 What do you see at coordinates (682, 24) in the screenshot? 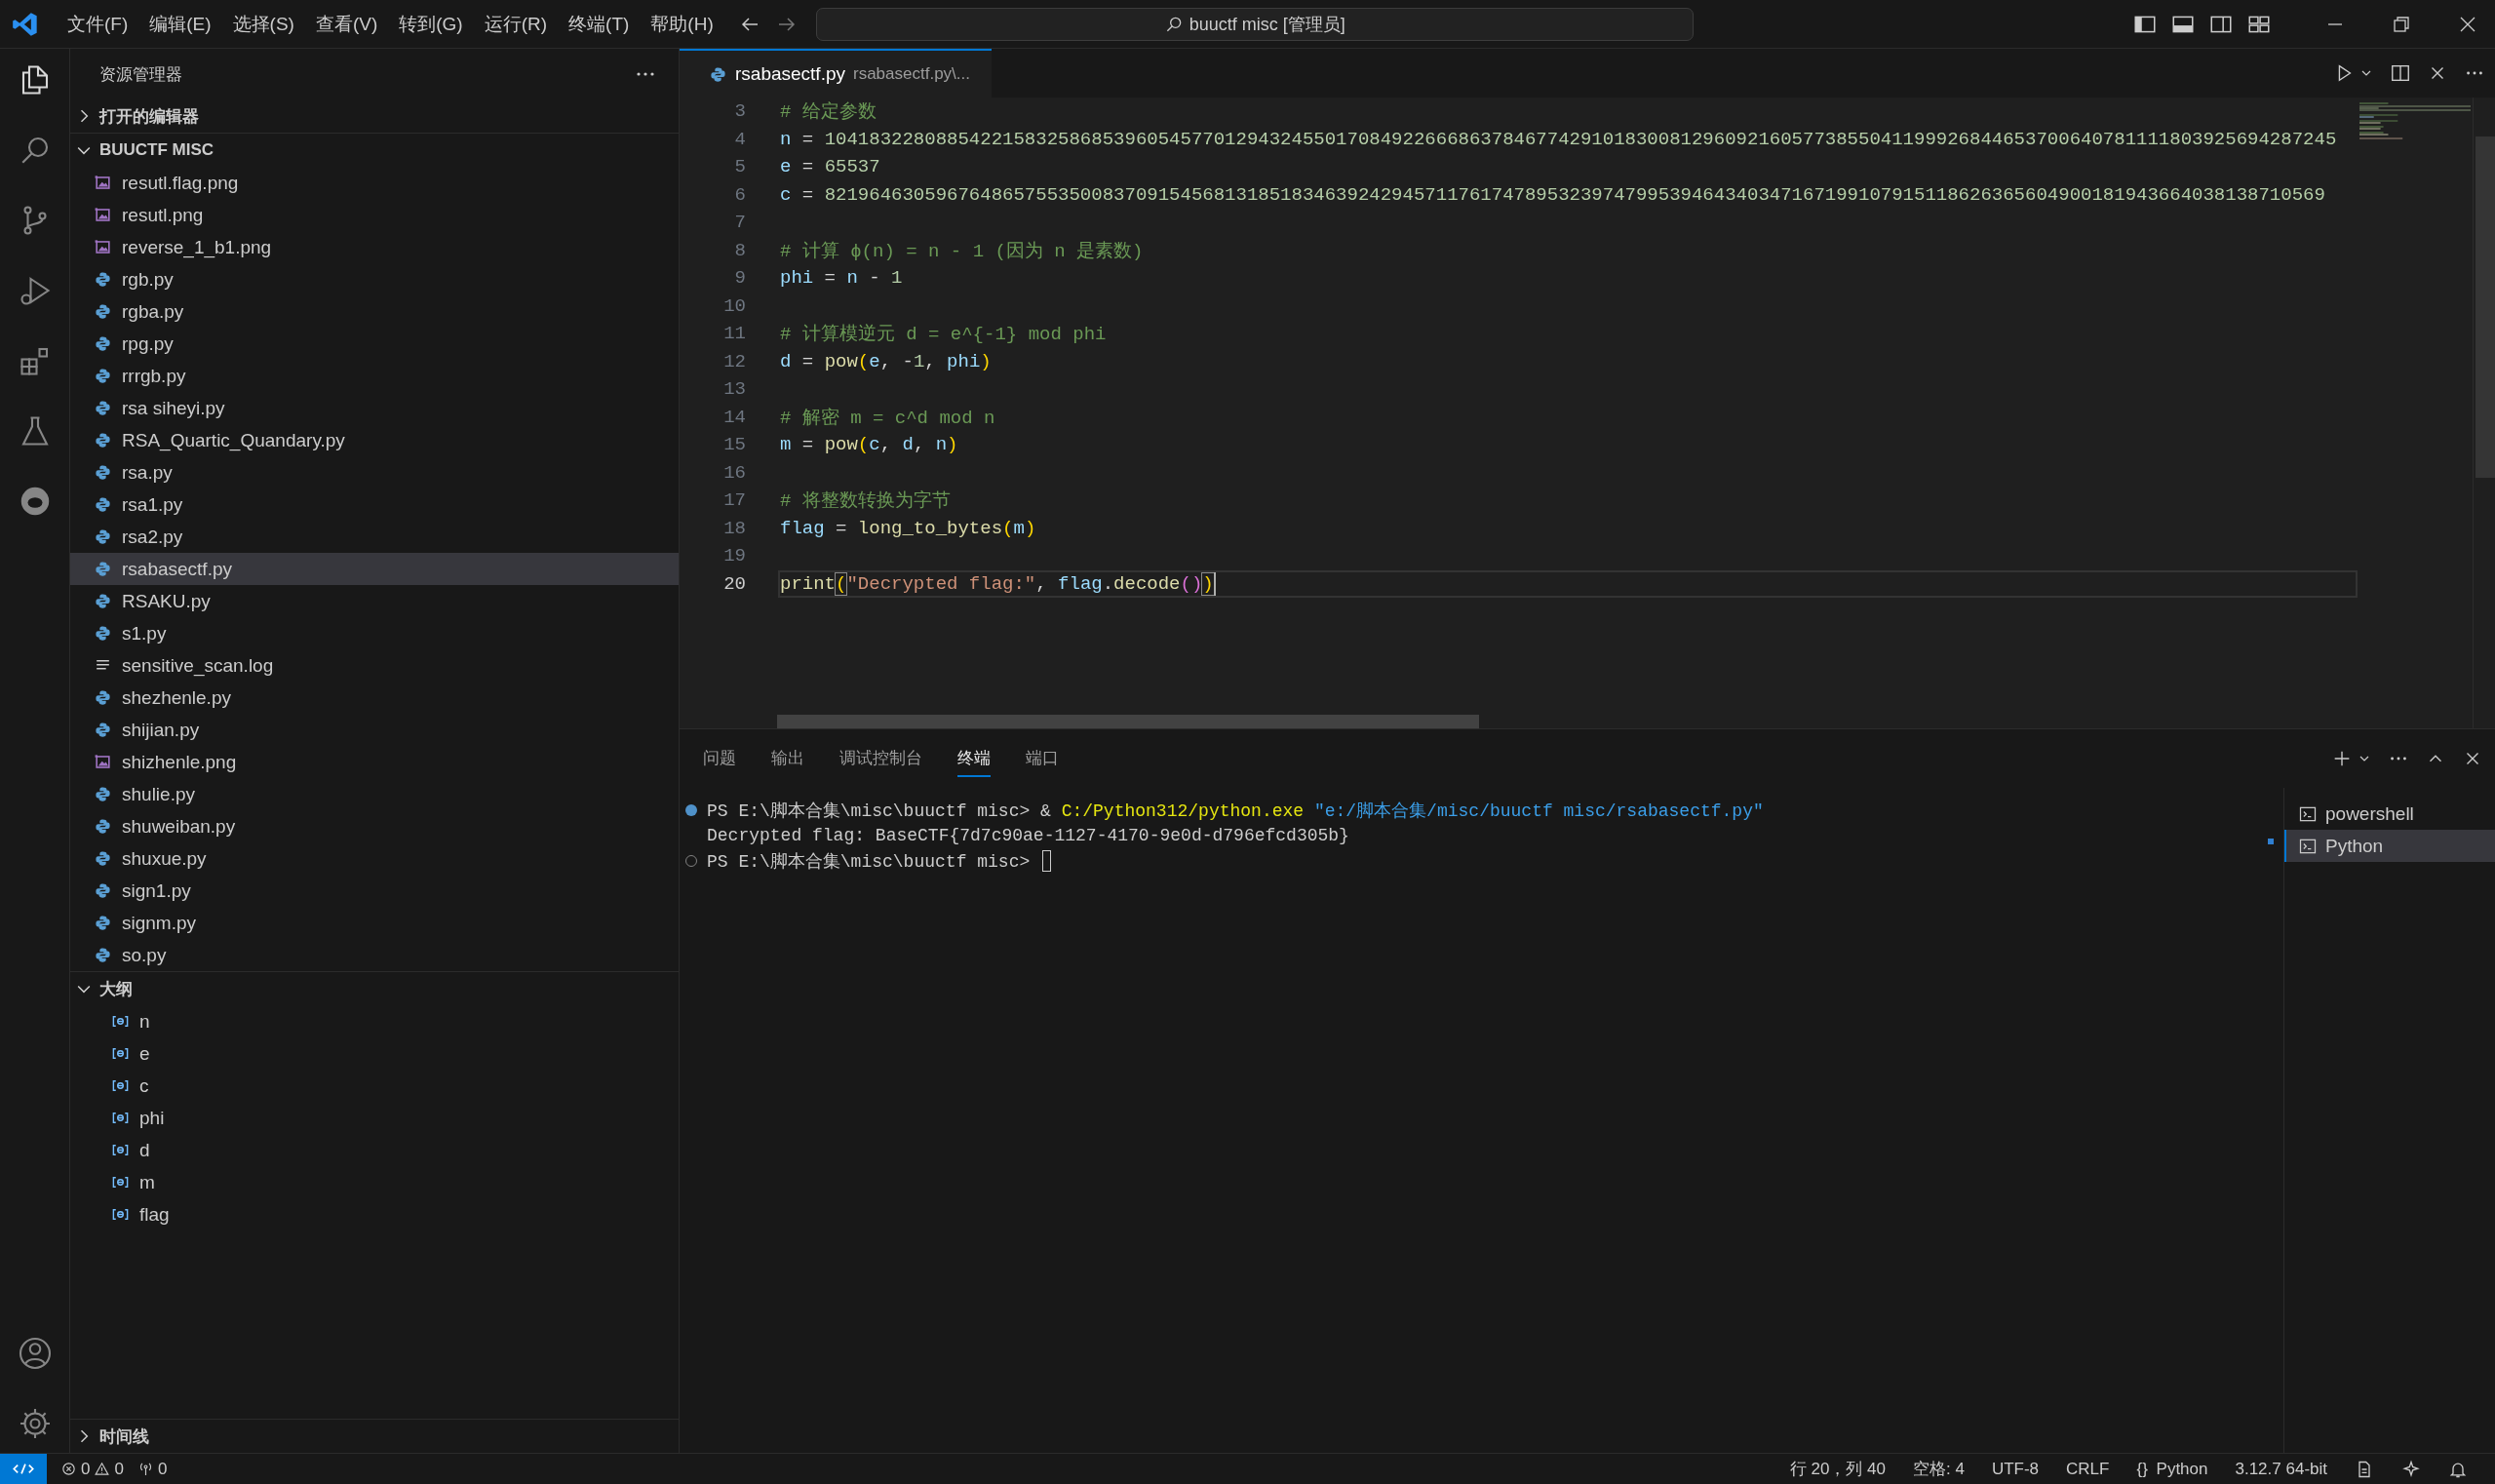
I see `menu-item: 帮助(H)` at bounding box center [682, 24].